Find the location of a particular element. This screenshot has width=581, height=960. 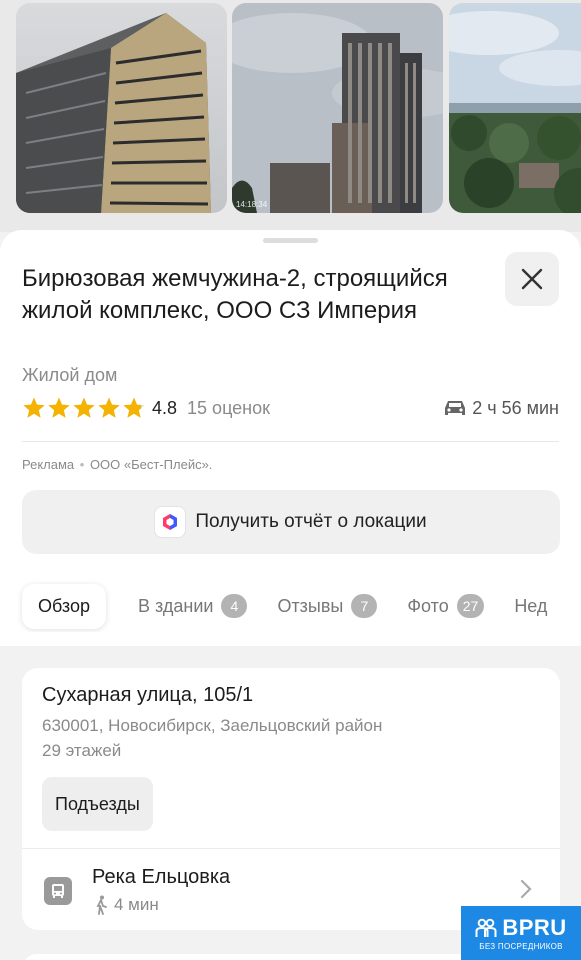

tab-reviews: Отзывы 7 is located at coordinates (327, 606).